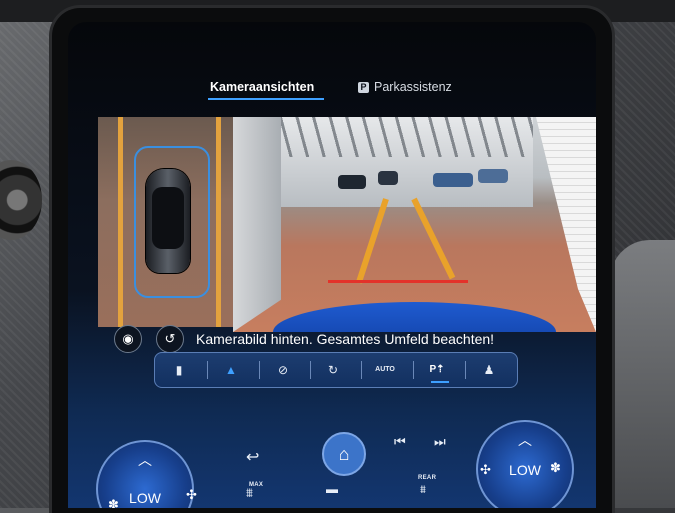 This screenshot has height=513, width=675. What do you see at coordinates (372, 241) in the screenshot?
I see `guide-line-left` at bounding box center [372, 241].